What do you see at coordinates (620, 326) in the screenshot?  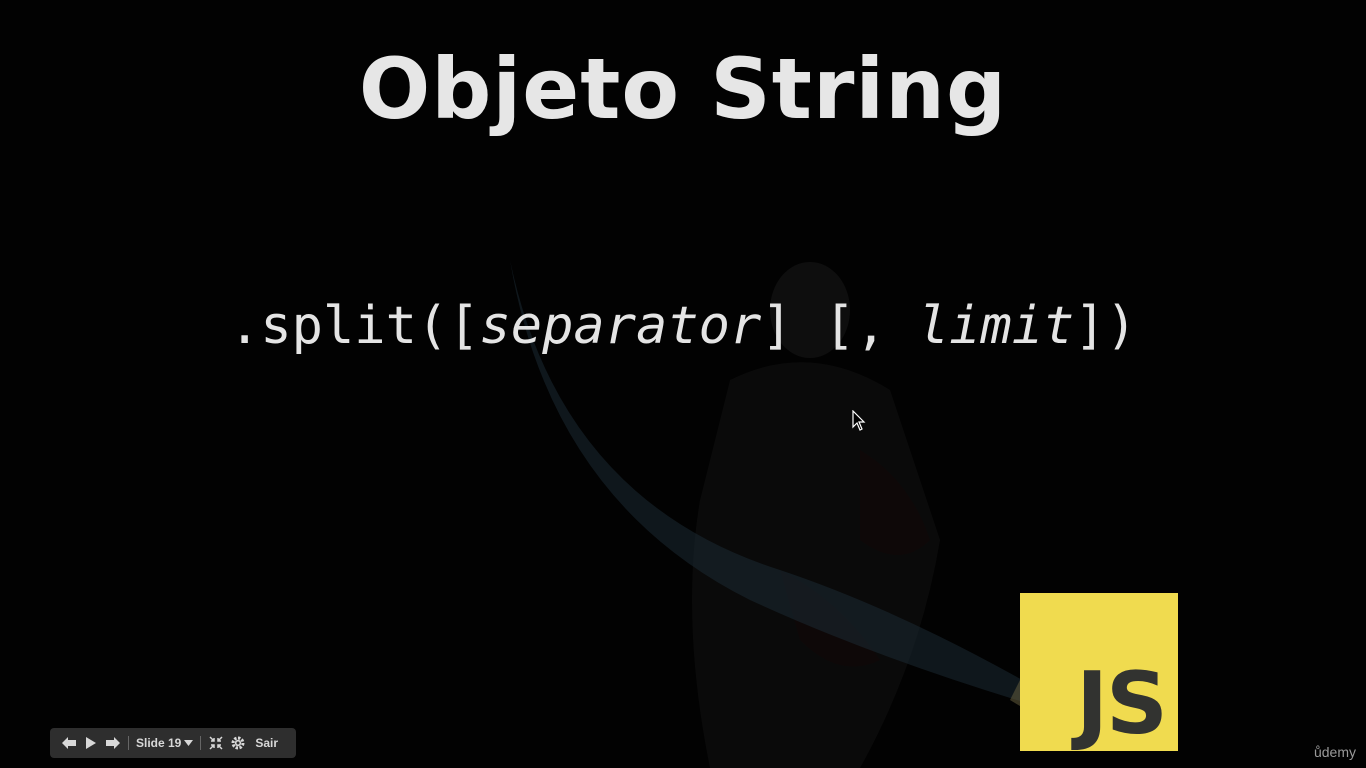 I see `code-param-separator: separator` at bounding box center [620, 326].